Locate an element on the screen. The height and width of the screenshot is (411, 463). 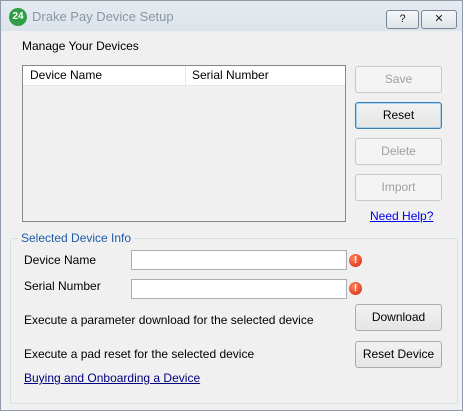
title-bar: 24 Drake Pay Device Setup ? ✕ is located at coordinates (231, 16).